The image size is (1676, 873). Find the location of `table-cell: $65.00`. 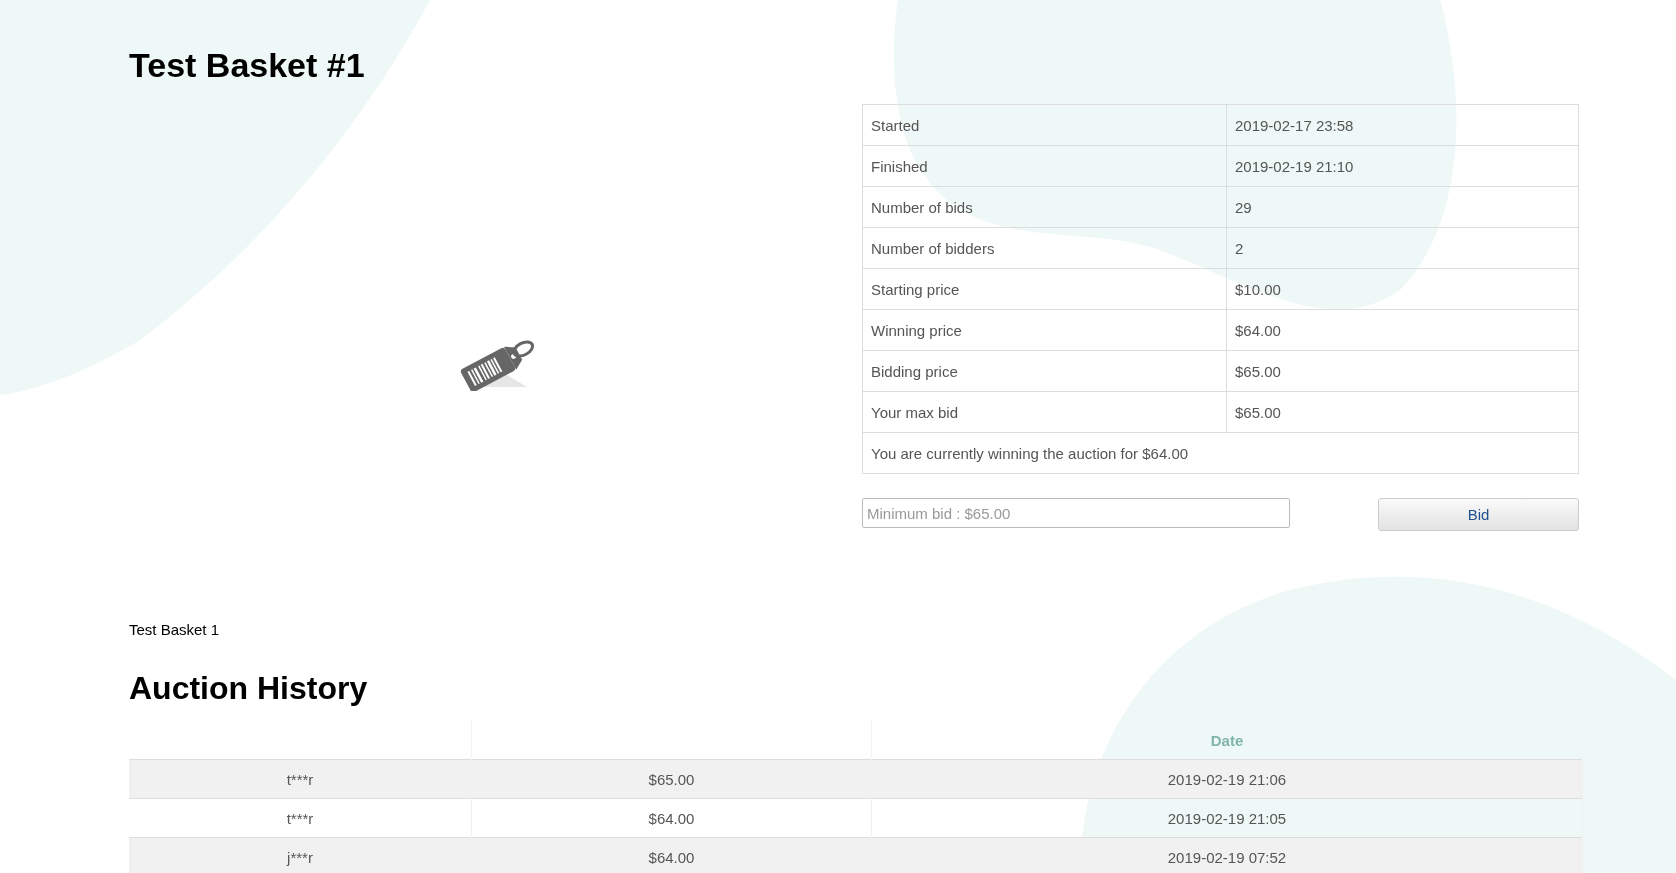

table-cell: $65.00 is located at coordinates (671, 779).